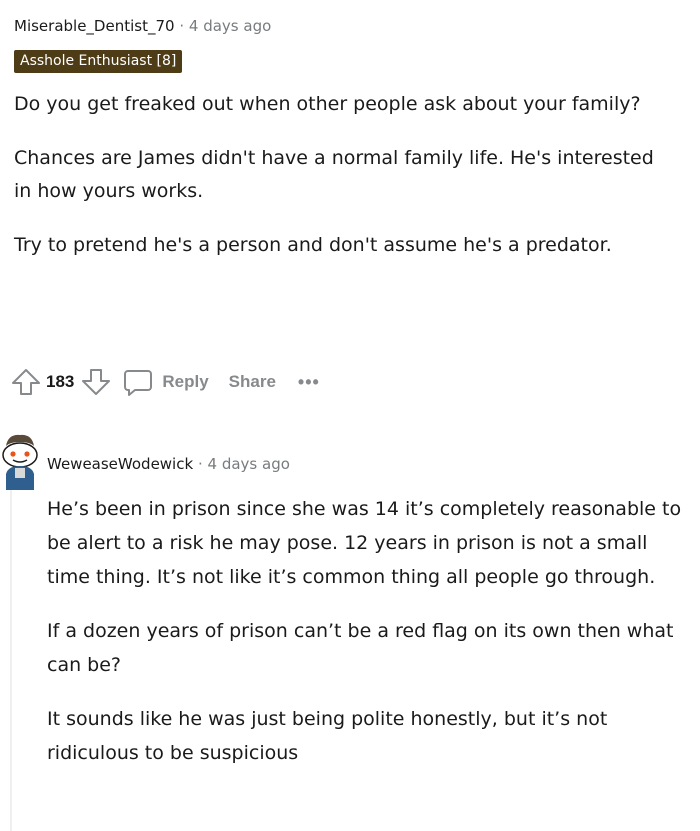 This screenshot has height=831, width=700. What do you see at coordinates (96, 382) in the screenshot?
I see `downvote-arrow-icon` at bounding box center [96, 382].